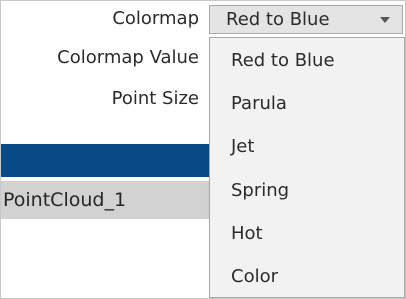 This screenshot has width=406, height=299. I want to click on list-item-label: PointCloud_1, so click(65, 200).